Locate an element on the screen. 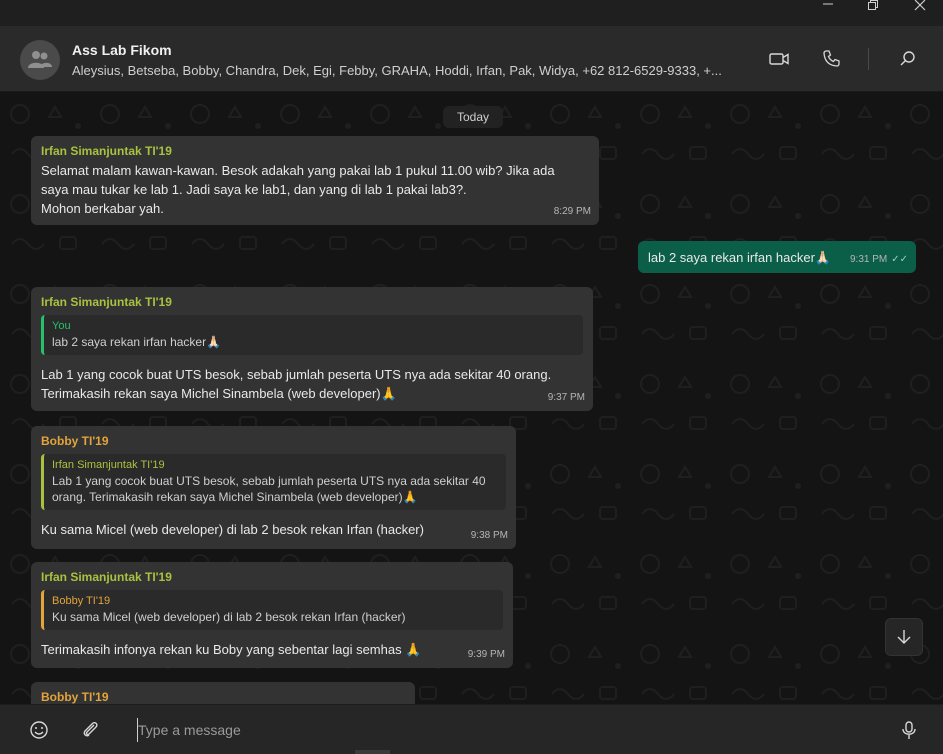 Image resolution: width=943 pixels, height=754 pixels. message-time: 9:31 PM ✓✓ is located at coordinates (879, 259).